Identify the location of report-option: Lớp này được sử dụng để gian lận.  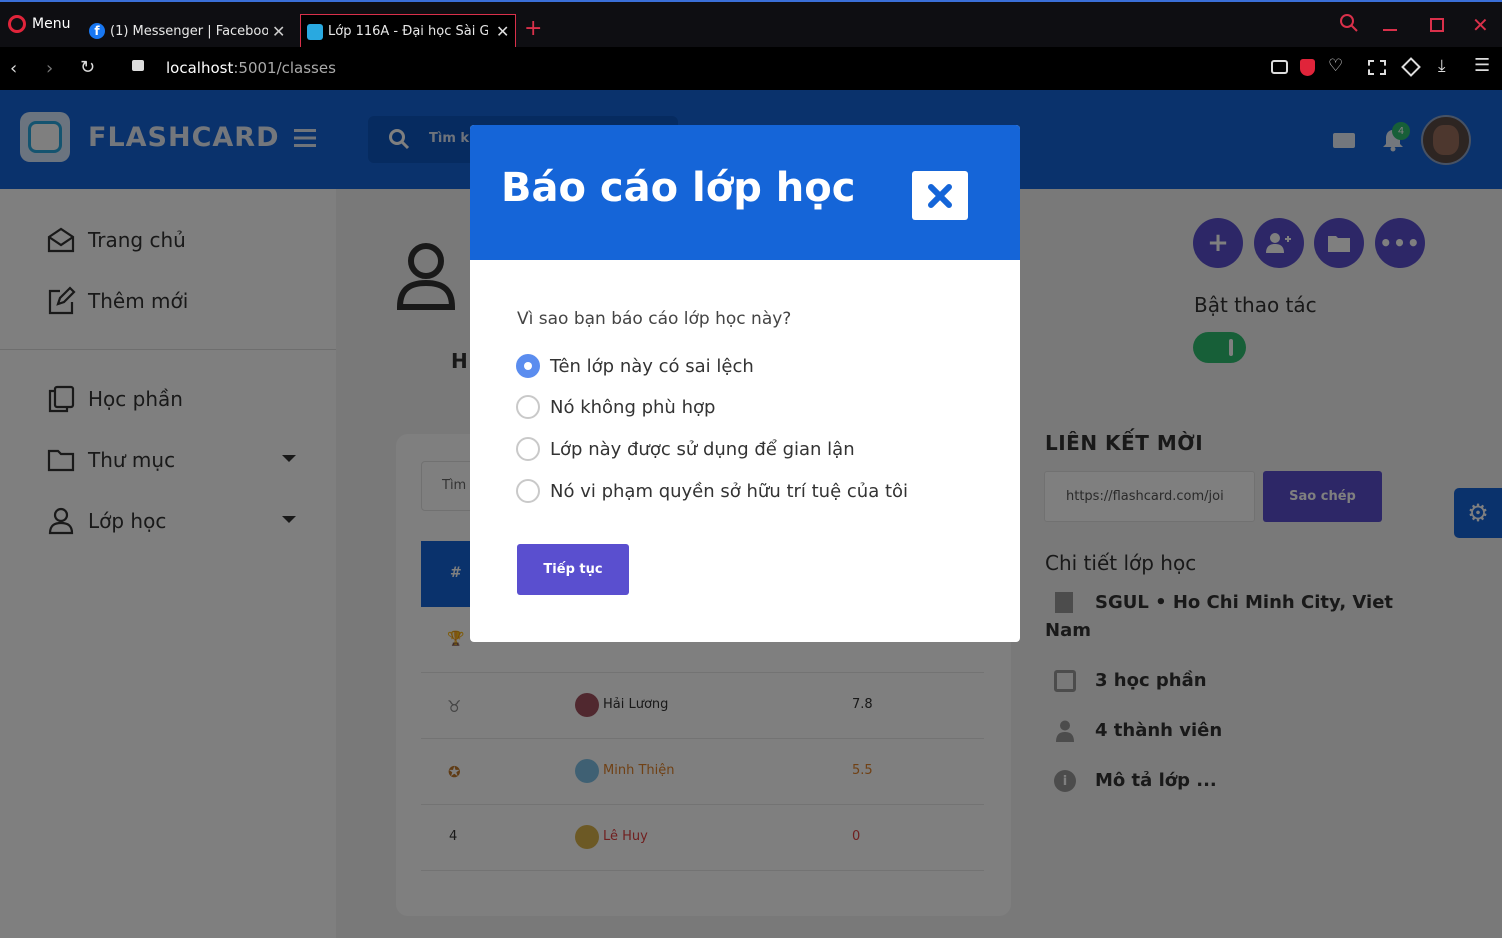
(685, 449).